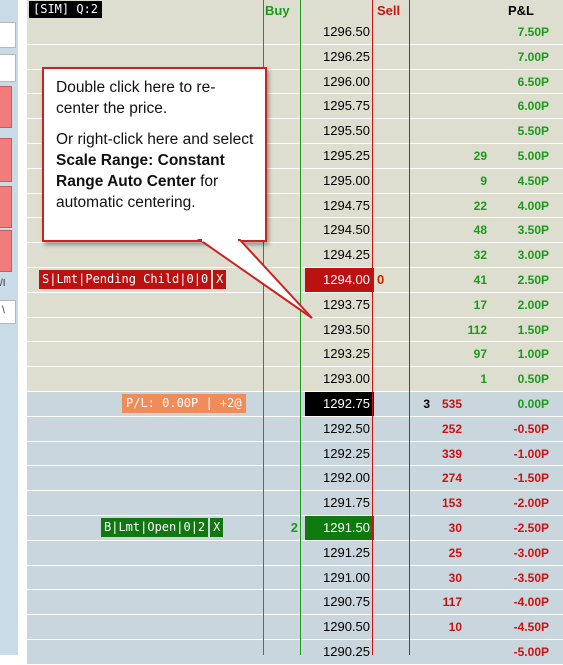 The width and height of the screenshot is (563, 665). What do you see at coordinates (531, 577) in the screenshot?
I see `pnl-cell: -3.50P` at bounding box center [531, 577].